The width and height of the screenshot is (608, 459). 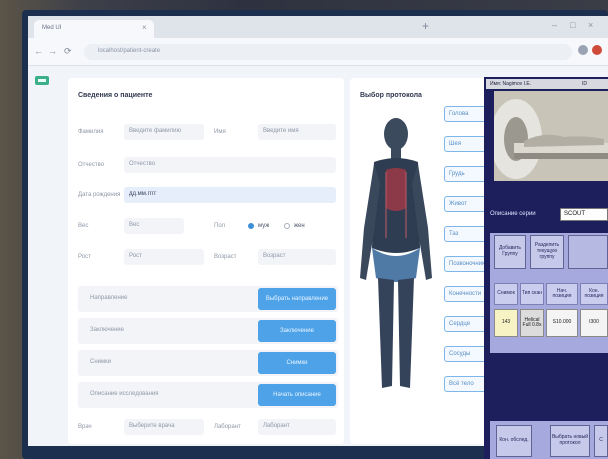 What do you see at coordinates (42, 80) in the screenshot?
I see `app-logo-icon` at bounding box center [42, 80].